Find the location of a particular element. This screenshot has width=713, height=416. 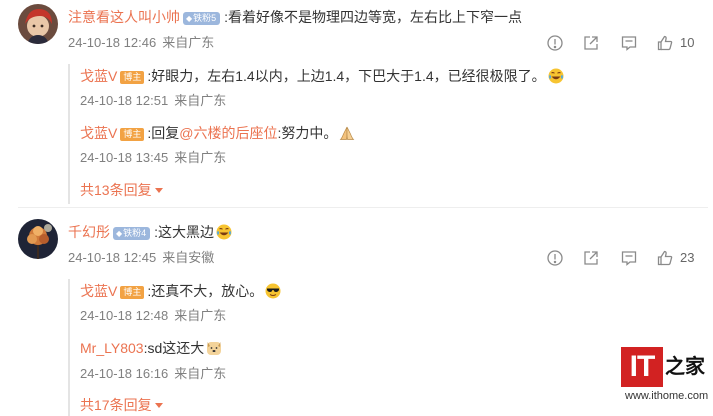

comment-header: 千幻彤 ◆铁粉4:这大黑边 is located at coordinates (150, 232).